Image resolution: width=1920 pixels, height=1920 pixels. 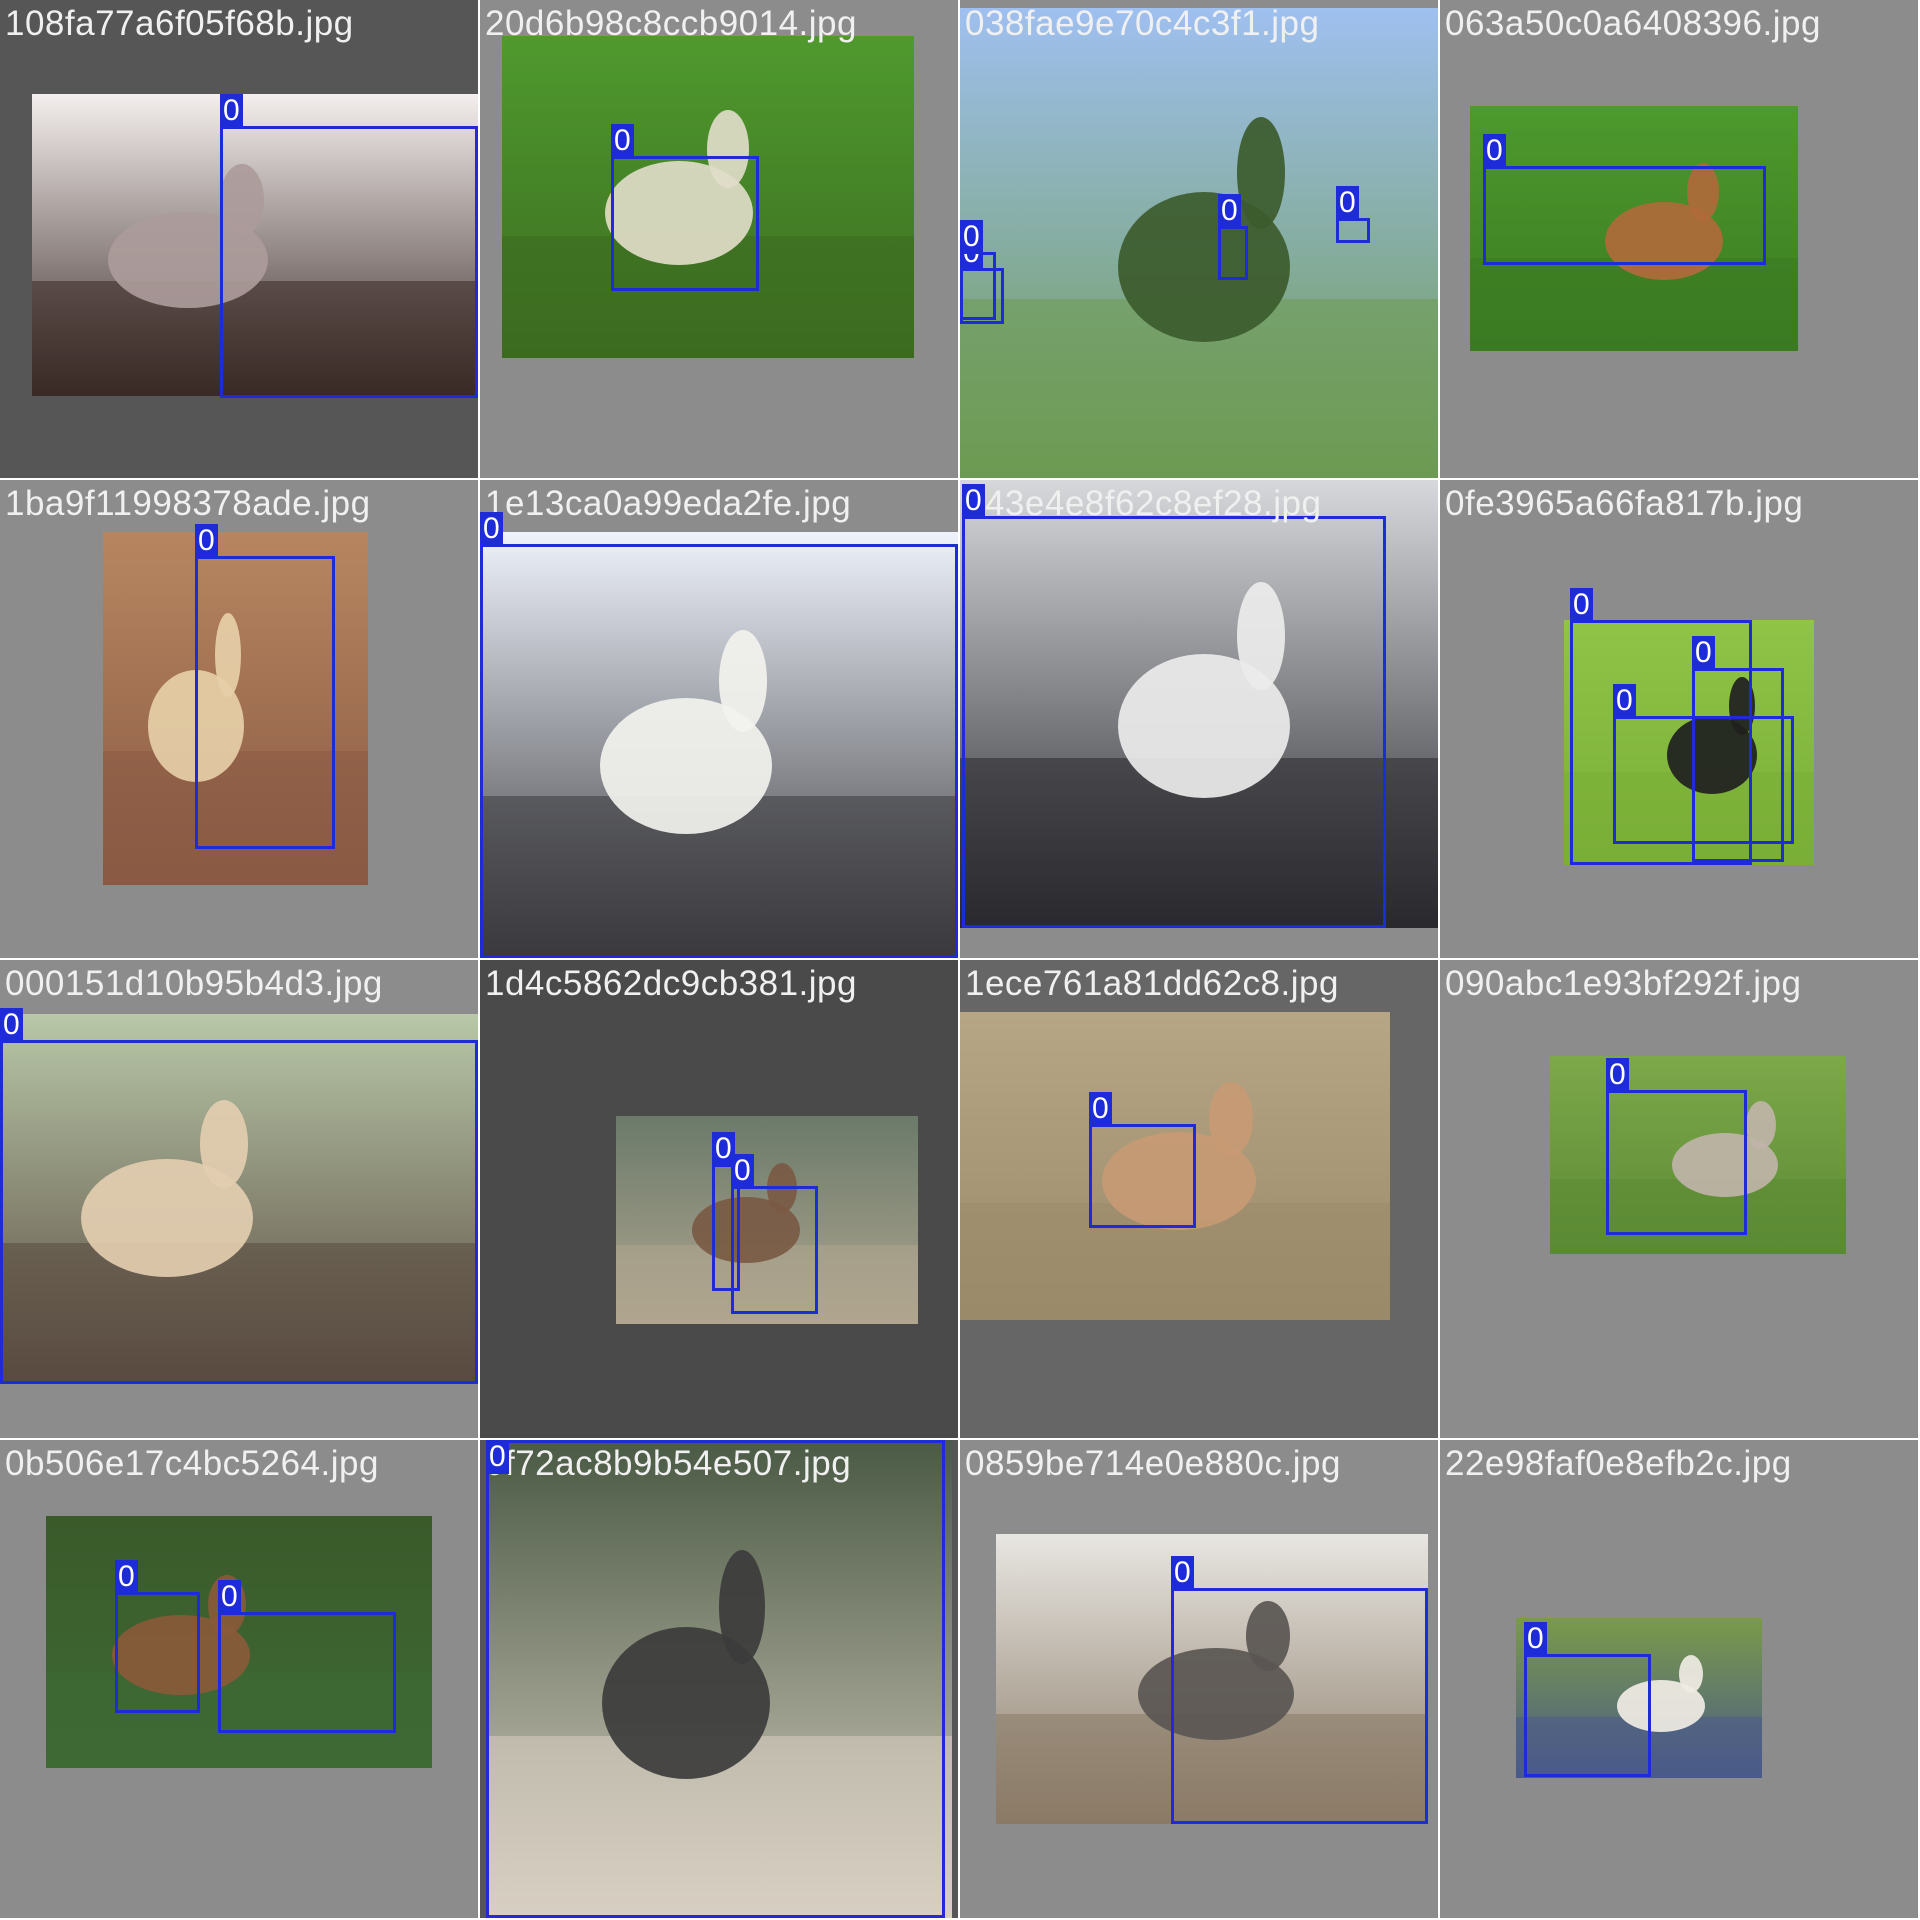 What do you see at coordinates (192, 1463) in the screenshot?
I see `tile-filename: 0b506e17c4bc5264.jpg` at bounding box center [192, 1463].